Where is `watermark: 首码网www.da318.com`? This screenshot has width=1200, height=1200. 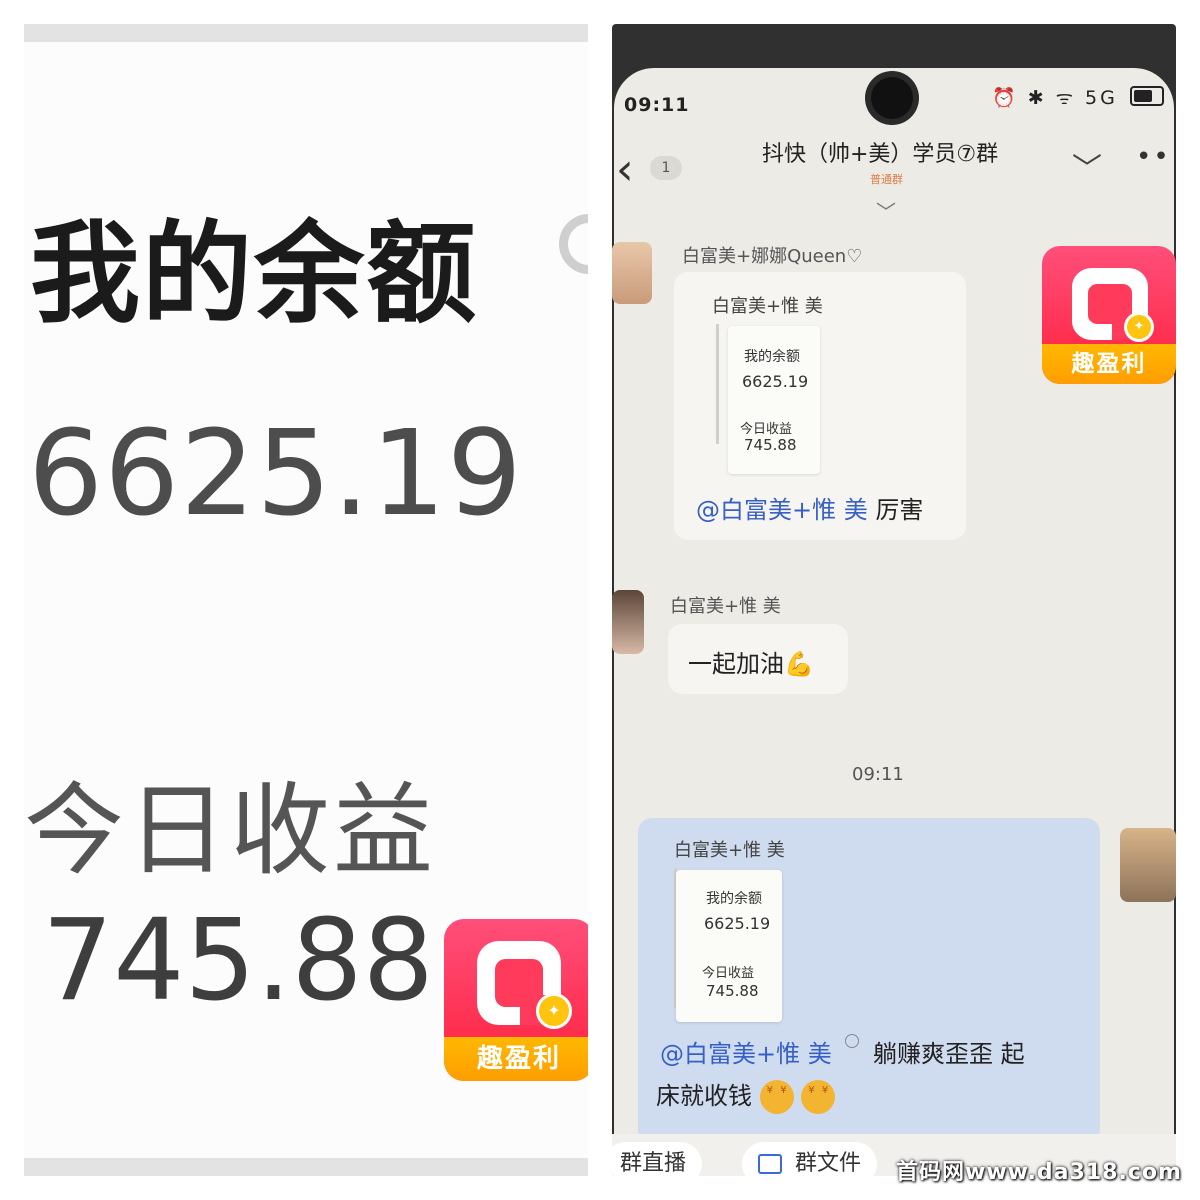 watermark: 首码网www.da318.com is located at coordinates (1039, 1172).